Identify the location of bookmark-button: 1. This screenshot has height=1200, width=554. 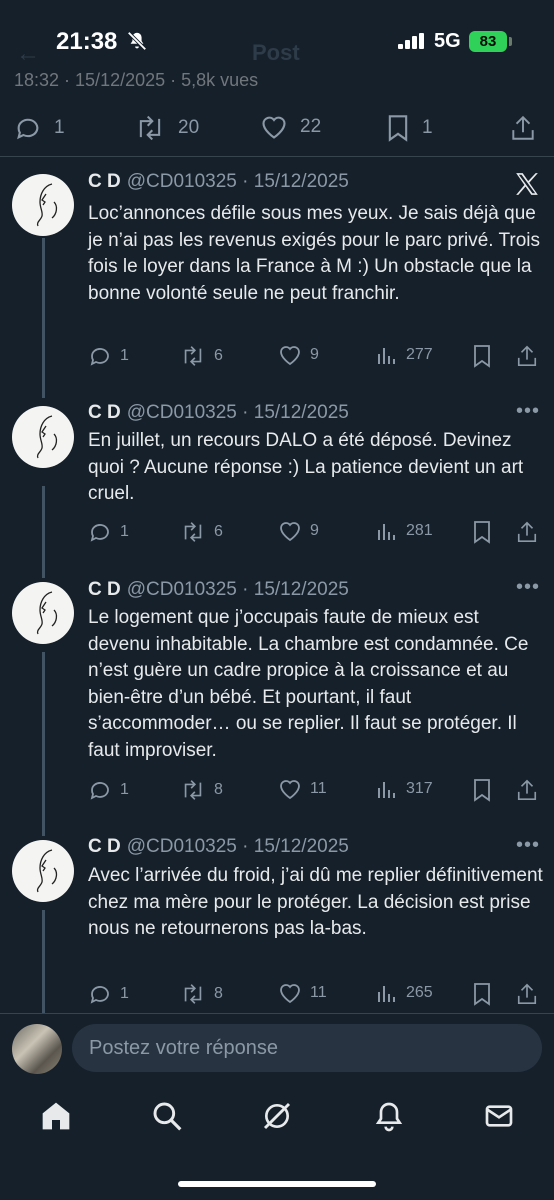
(409, 128).